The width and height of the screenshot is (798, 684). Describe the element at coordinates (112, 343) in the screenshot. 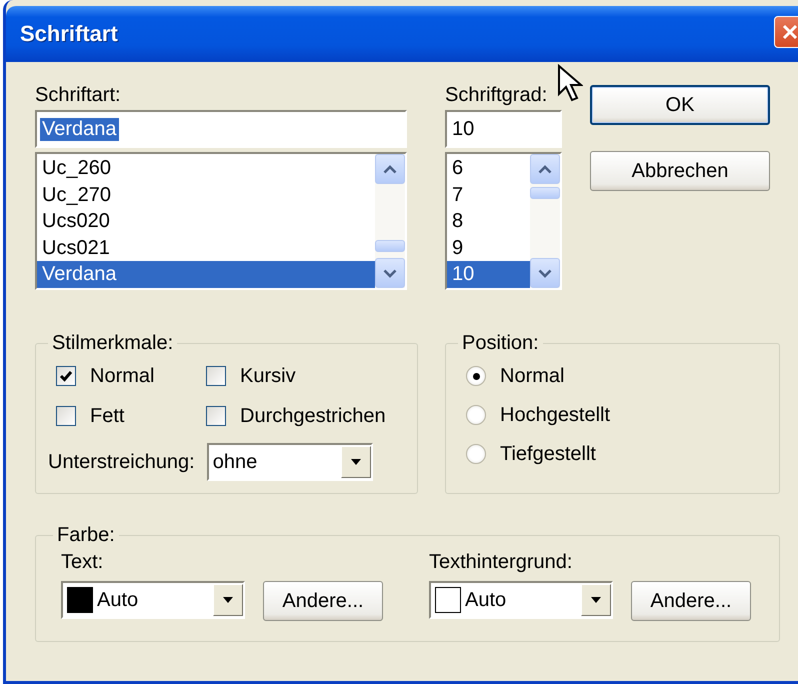

I see `group-title: Stilmerkmale:` at that location.